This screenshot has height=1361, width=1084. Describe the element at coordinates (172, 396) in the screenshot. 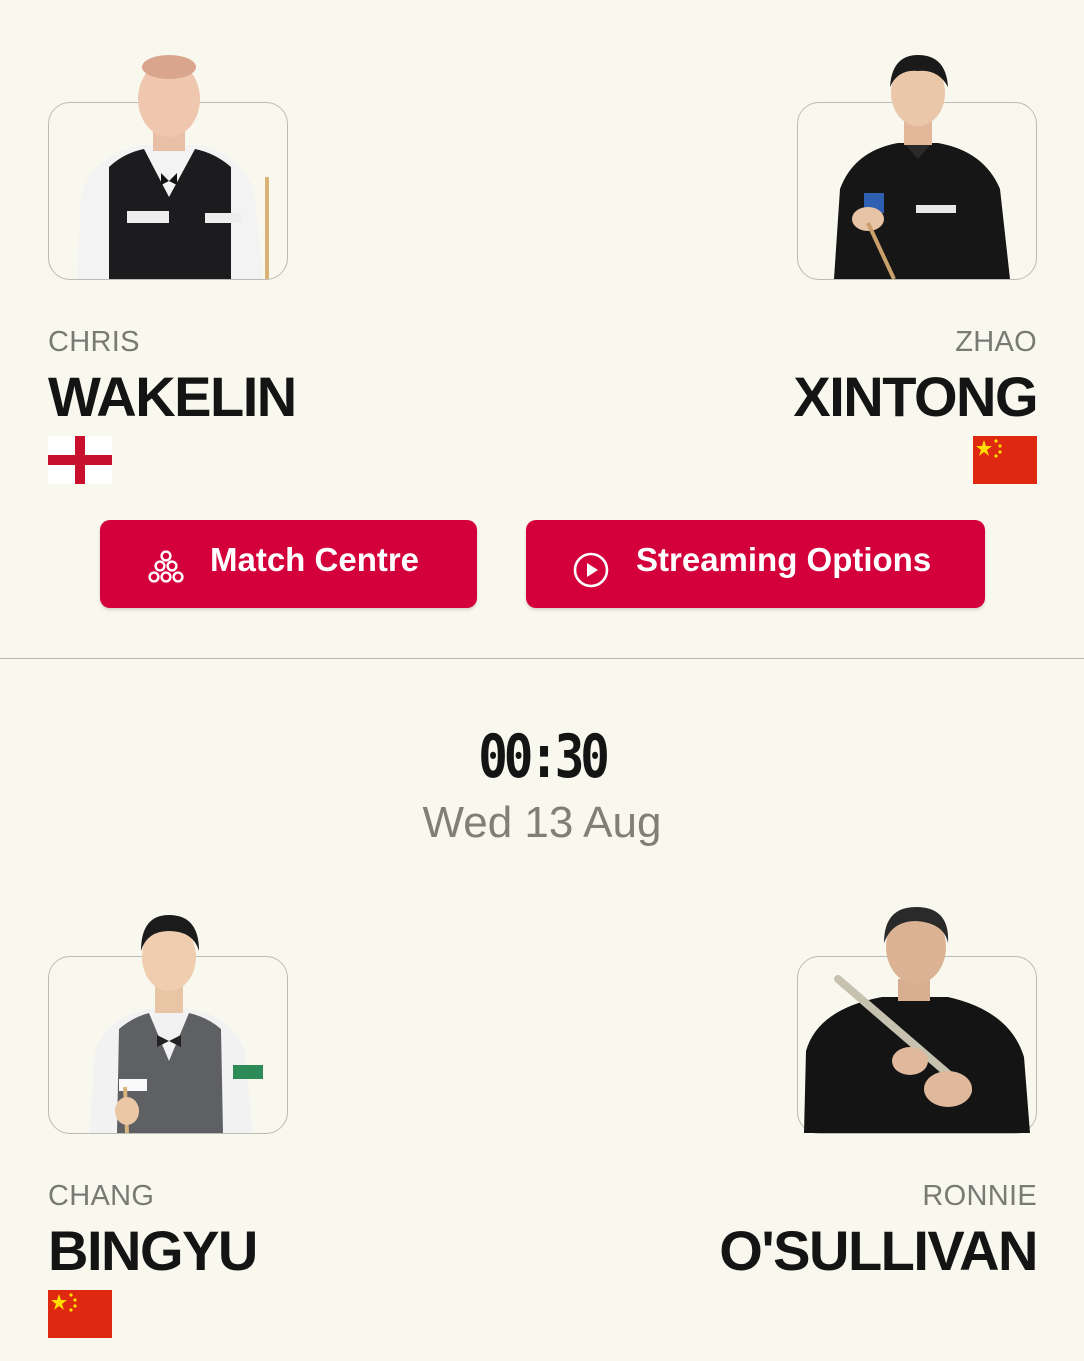

I see `player-last-name: WAKELIN` at that location.